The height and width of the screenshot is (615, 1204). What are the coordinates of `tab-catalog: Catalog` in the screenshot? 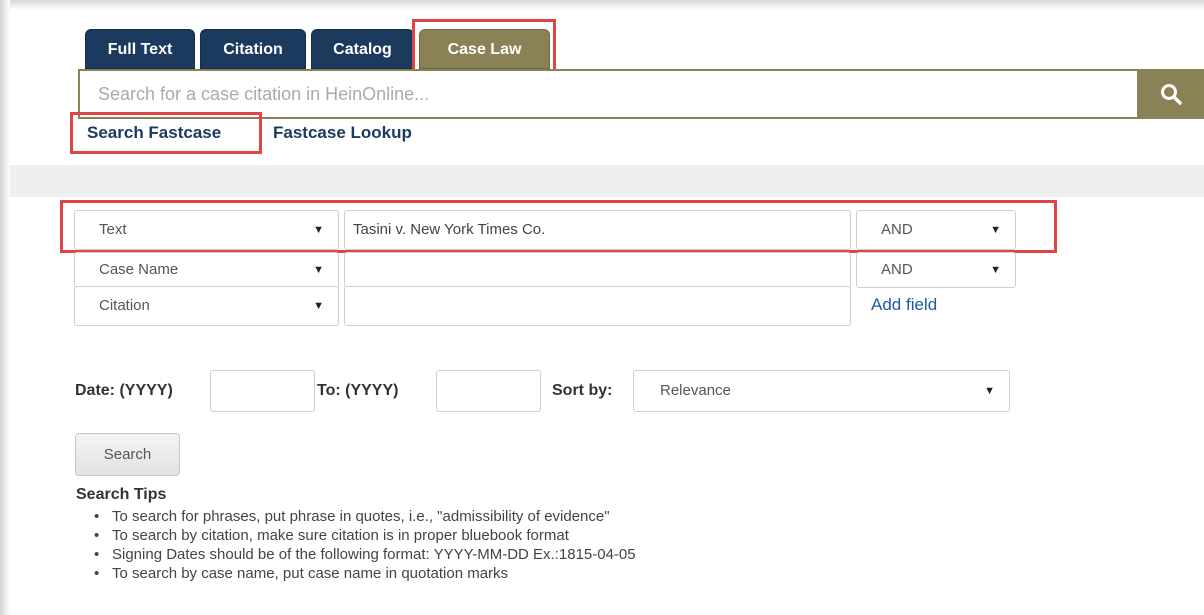 It's located at (362, 49).